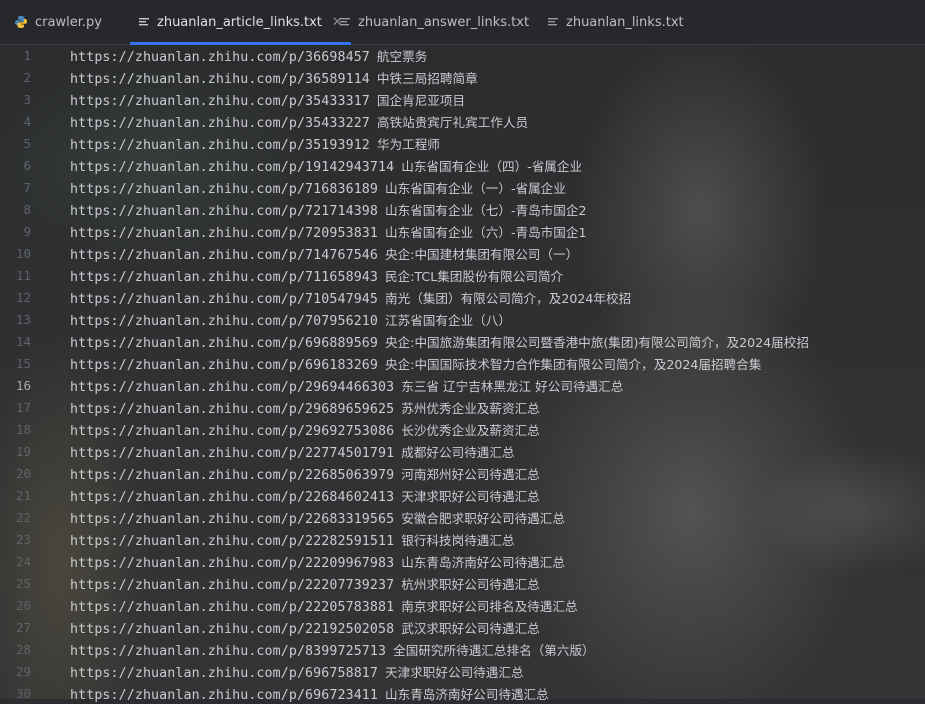  What do you see at coordinates (402, 56) in the screenshot?
I see `article-title: 航空票务` at bounding box center [402, 56].